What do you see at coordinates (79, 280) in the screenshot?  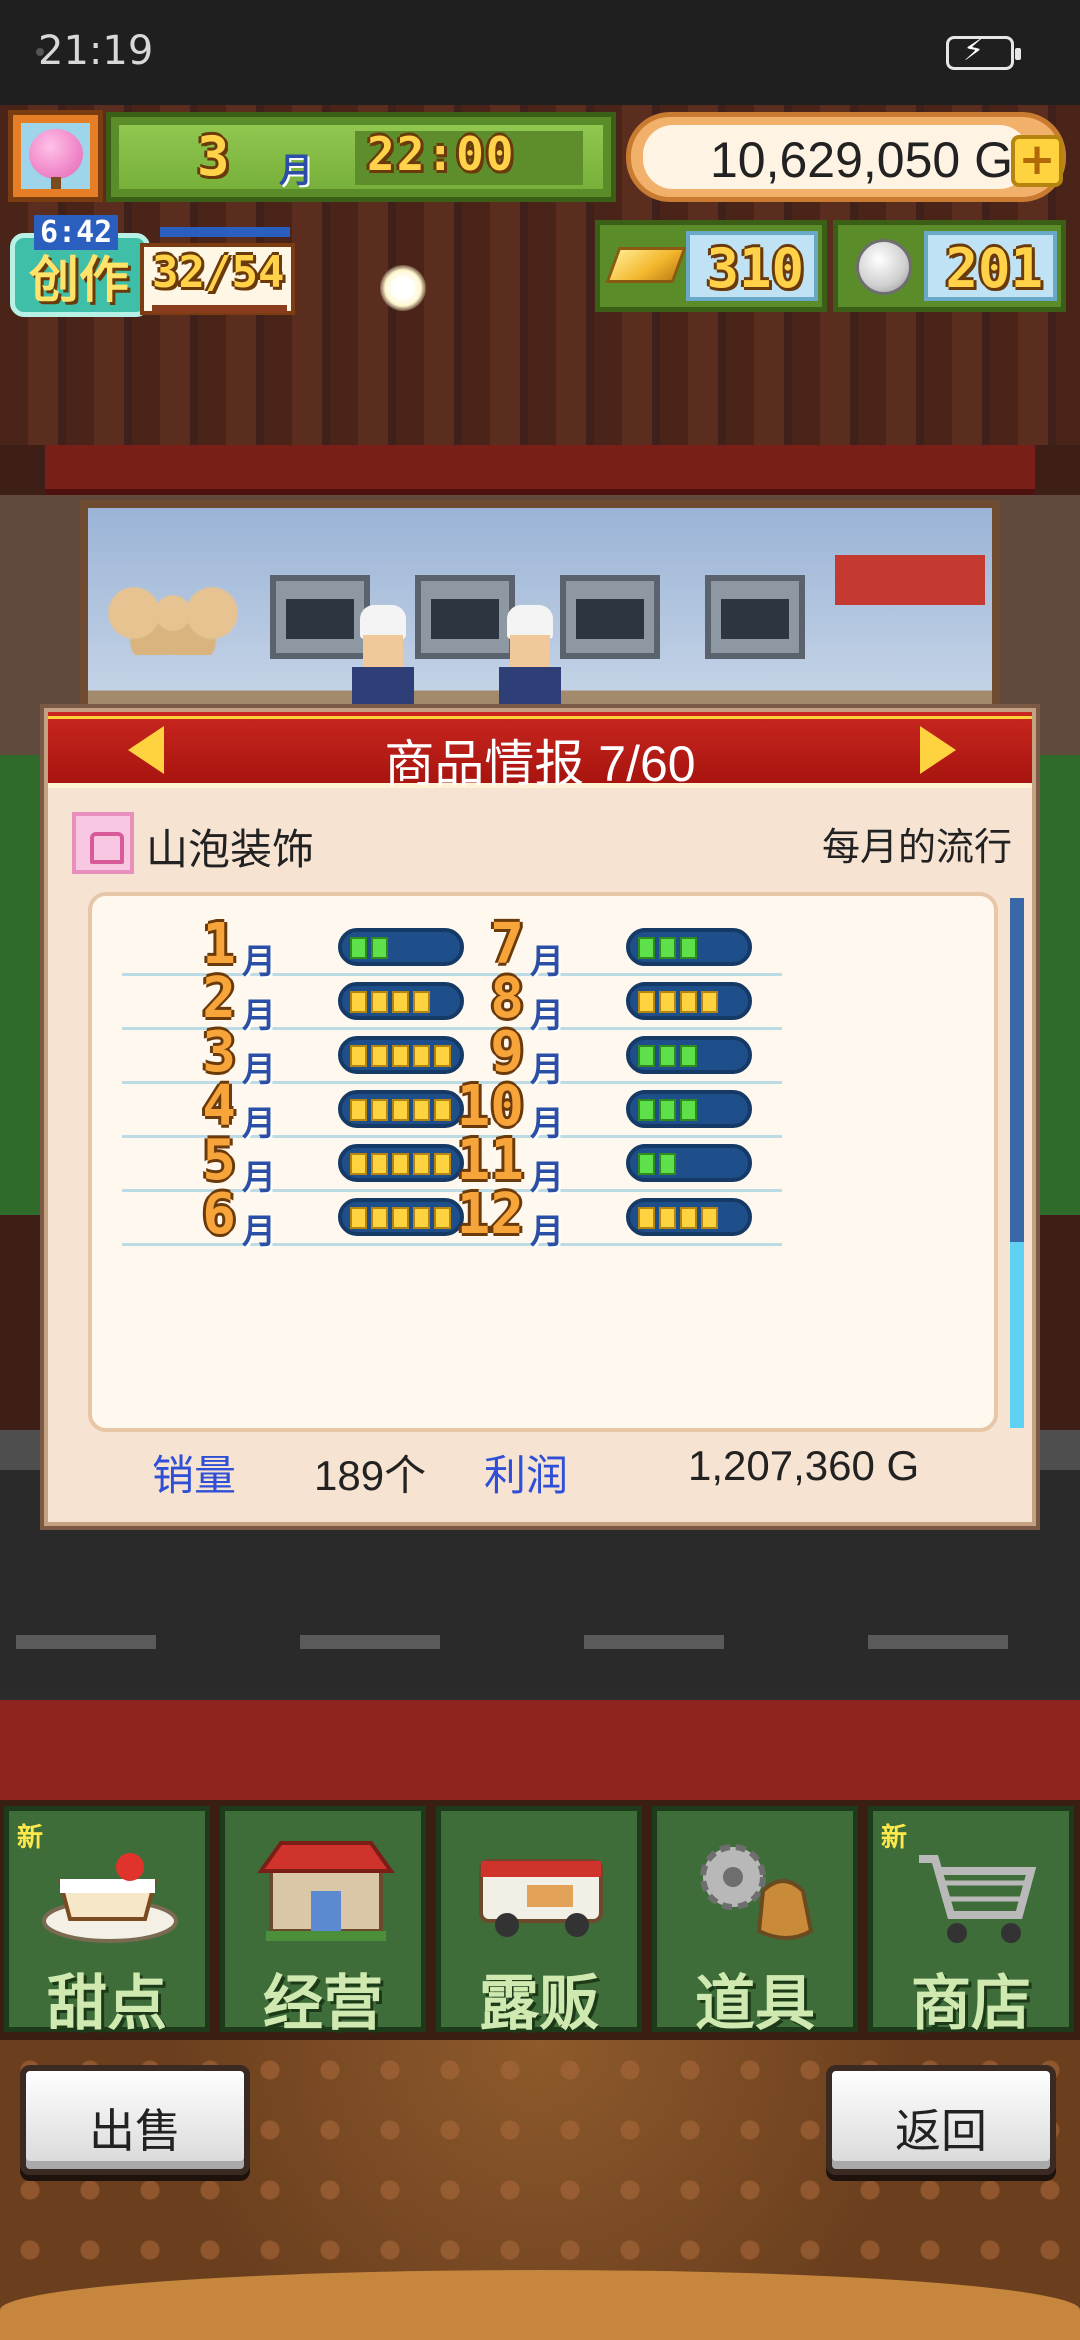 I see `create-label: 创作` at bounding box center [79, 280].